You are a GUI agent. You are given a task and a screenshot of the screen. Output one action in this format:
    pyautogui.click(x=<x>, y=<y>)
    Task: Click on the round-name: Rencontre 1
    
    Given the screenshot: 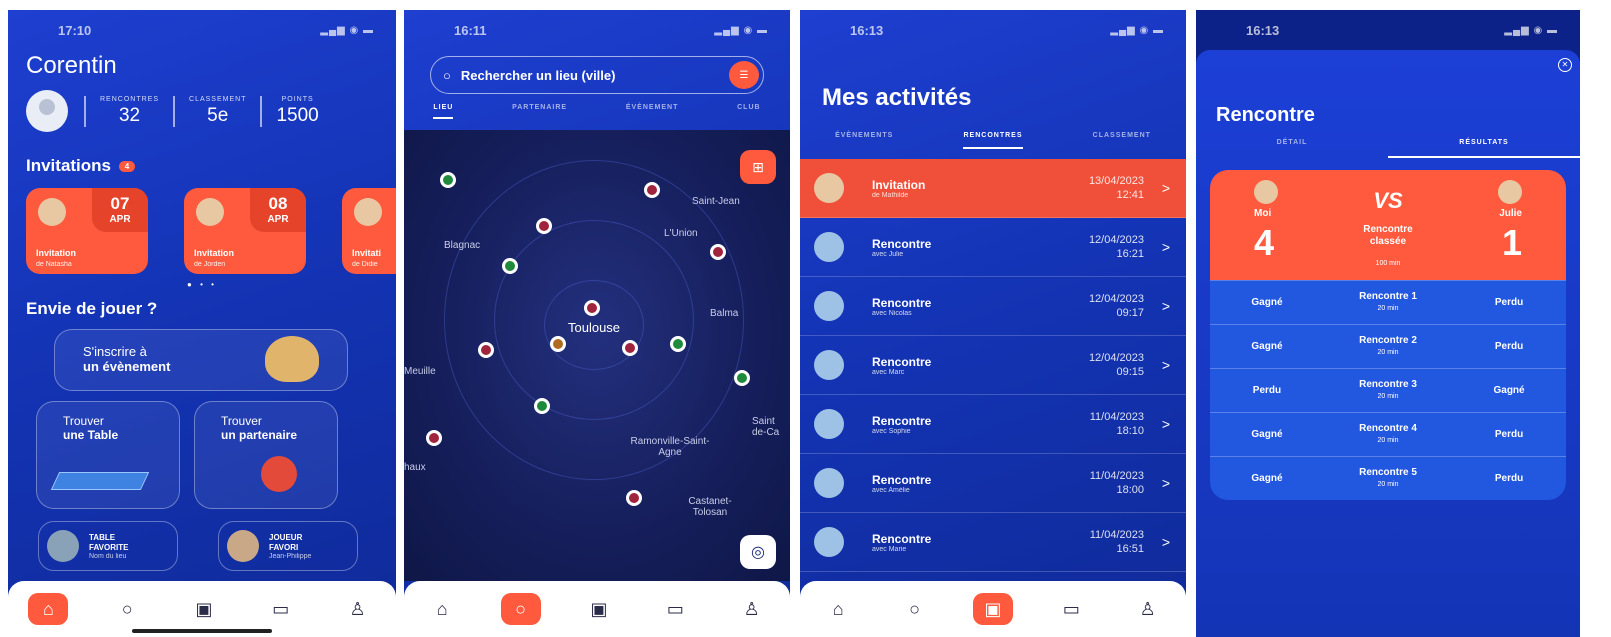 What is the action you would take?
    pyautogui.click(x=1388, y=296)
    